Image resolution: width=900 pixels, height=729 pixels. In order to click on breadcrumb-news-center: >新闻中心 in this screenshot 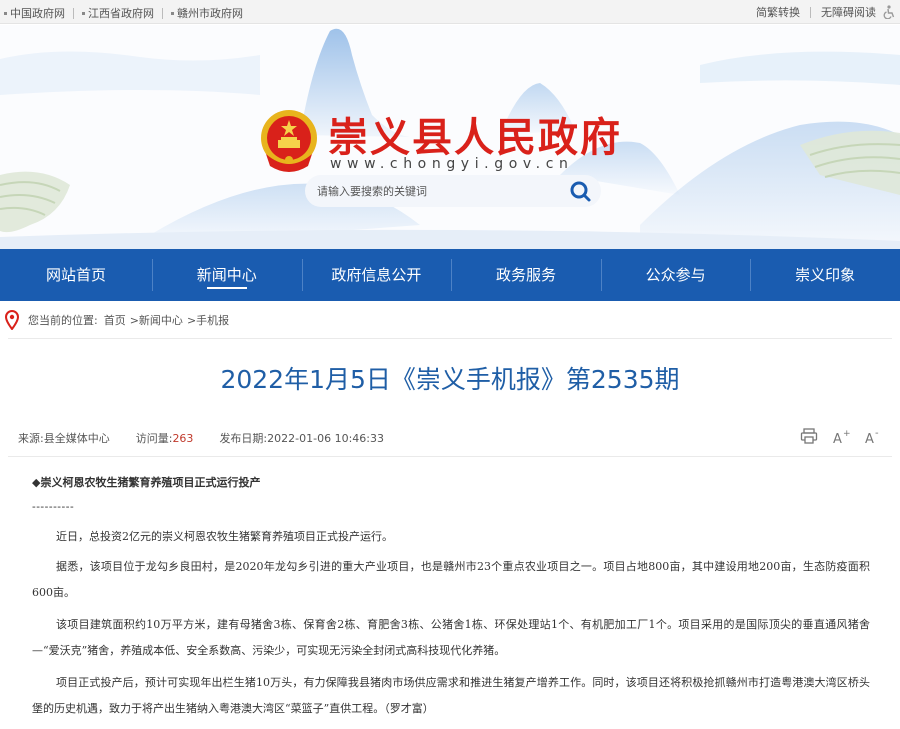, I will do `click(156, 320)`.